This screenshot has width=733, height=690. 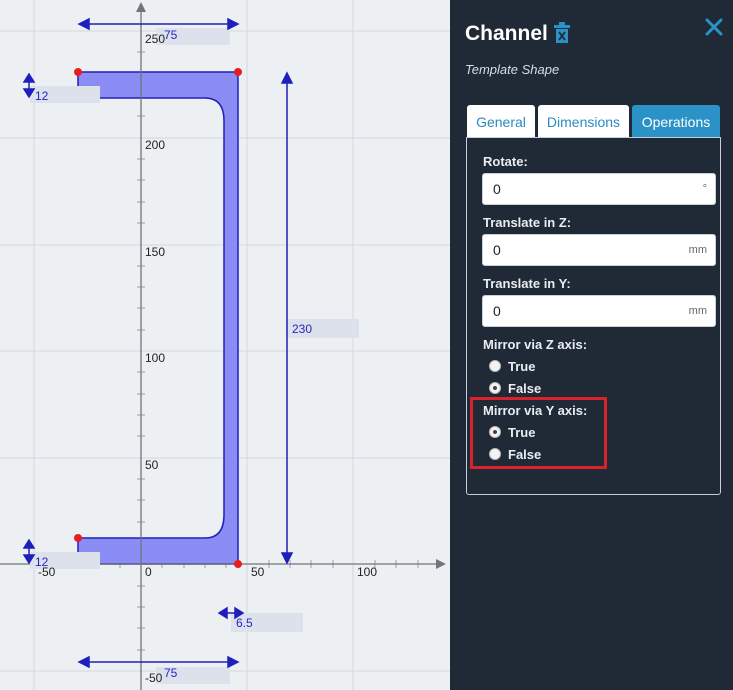 What do you see at coordinates (704, 189) in the screenshot?
I see `rotate-unit: °` at bounding box center [704, 189].